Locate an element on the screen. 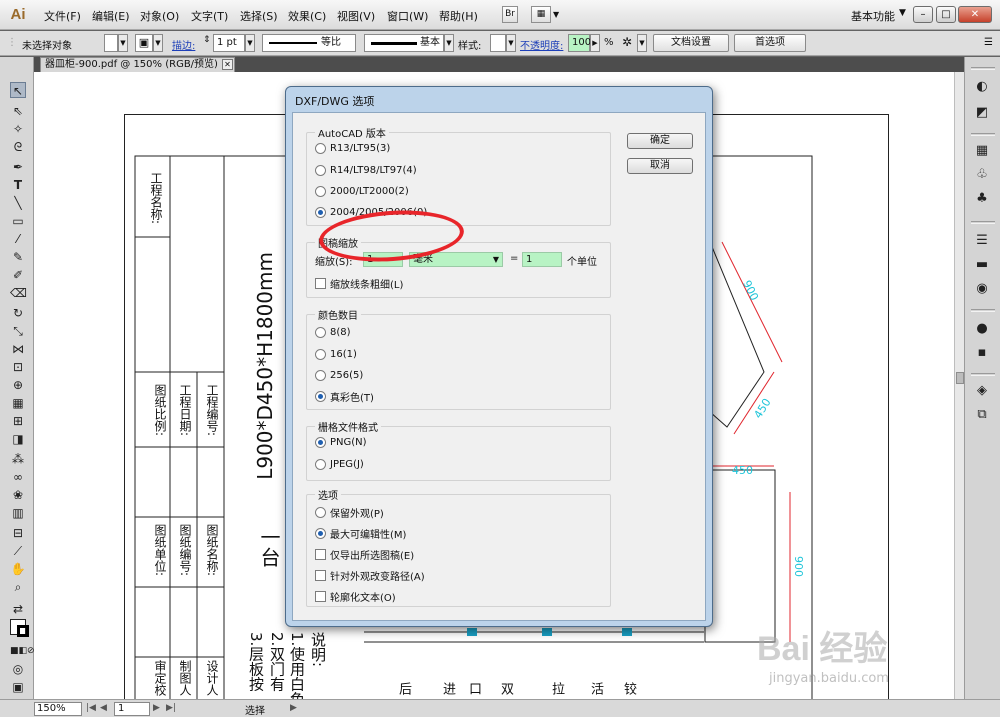  arrange-dropdown-icon: ▼ is located at coordinates (556, 14).